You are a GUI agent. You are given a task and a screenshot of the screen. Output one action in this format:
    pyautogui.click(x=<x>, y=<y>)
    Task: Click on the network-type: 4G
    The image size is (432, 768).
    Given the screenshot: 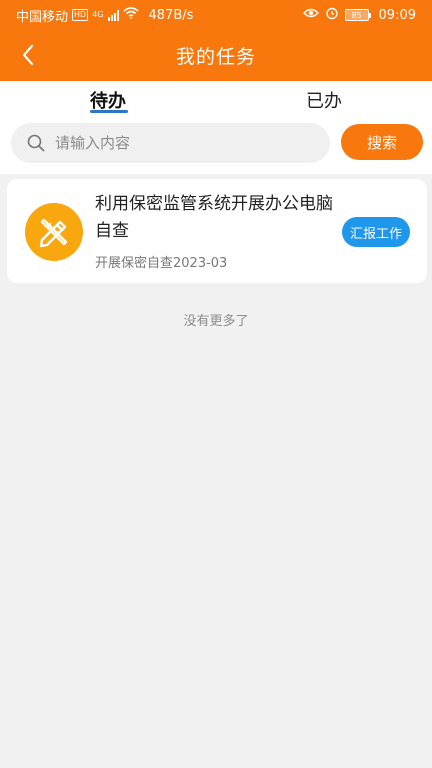 What is the action you would take?
    pyautogui.click(x=98, y=14)
    